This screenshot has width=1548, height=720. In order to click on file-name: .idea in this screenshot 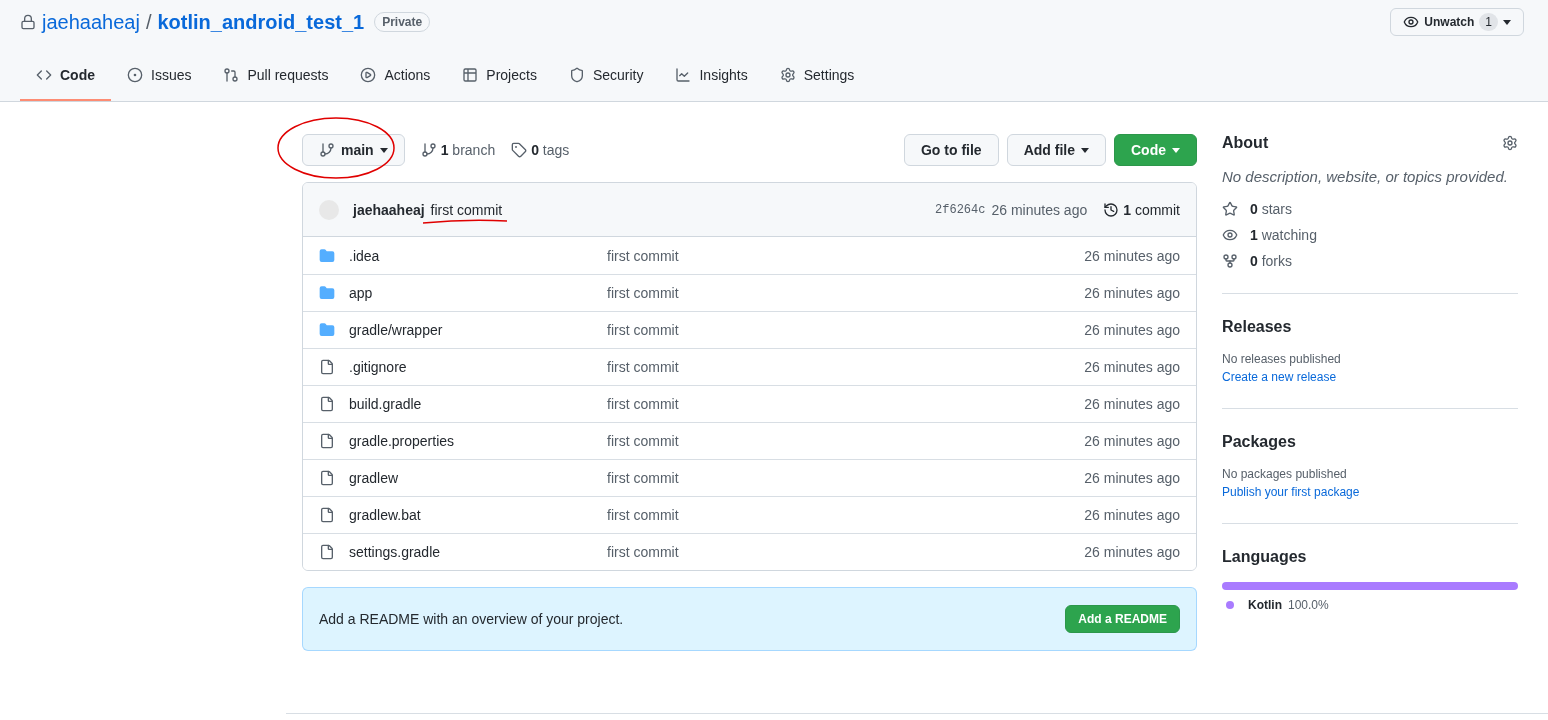, I will do `click(478, 255)`.